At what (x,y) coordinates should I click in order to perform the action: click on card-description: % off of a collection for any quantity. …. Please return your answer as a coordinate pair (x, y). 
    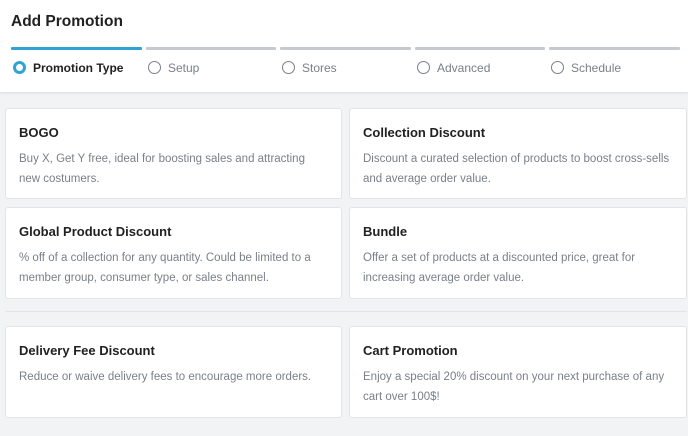
    Looking at the image, I should click on (165, 268).